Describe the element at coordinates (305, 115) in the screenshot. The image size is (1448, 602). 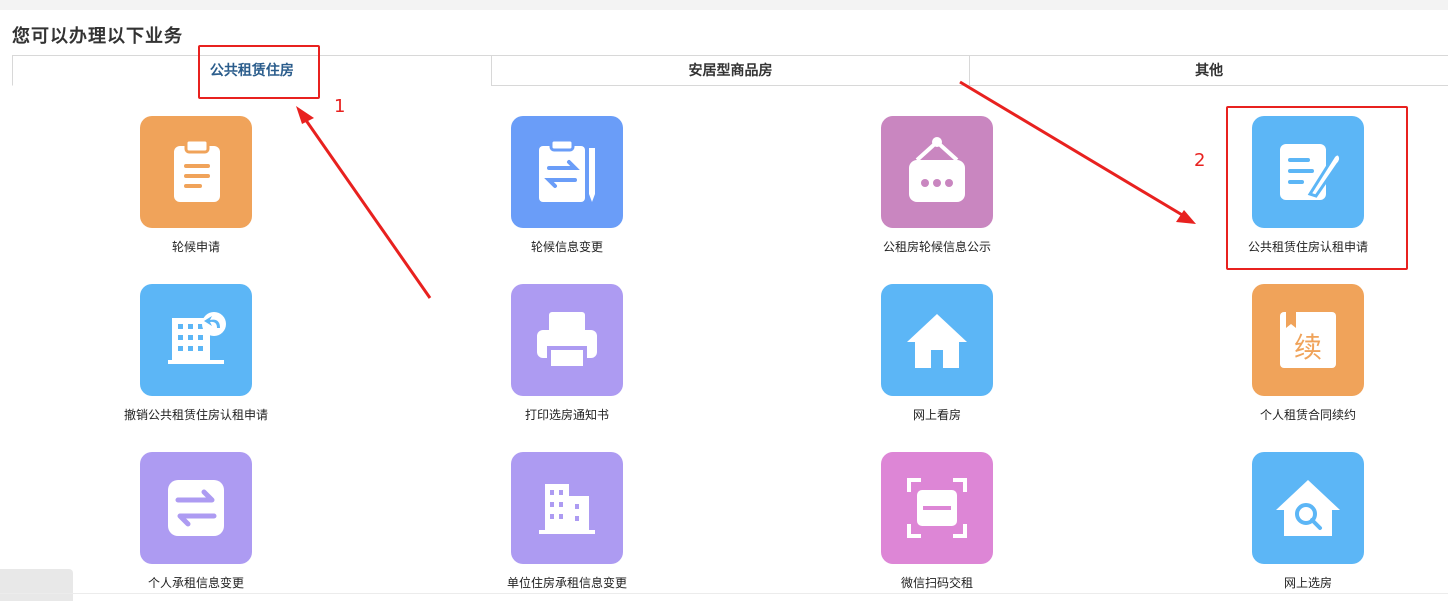
I see `arrow-head-to-tab` at that location.